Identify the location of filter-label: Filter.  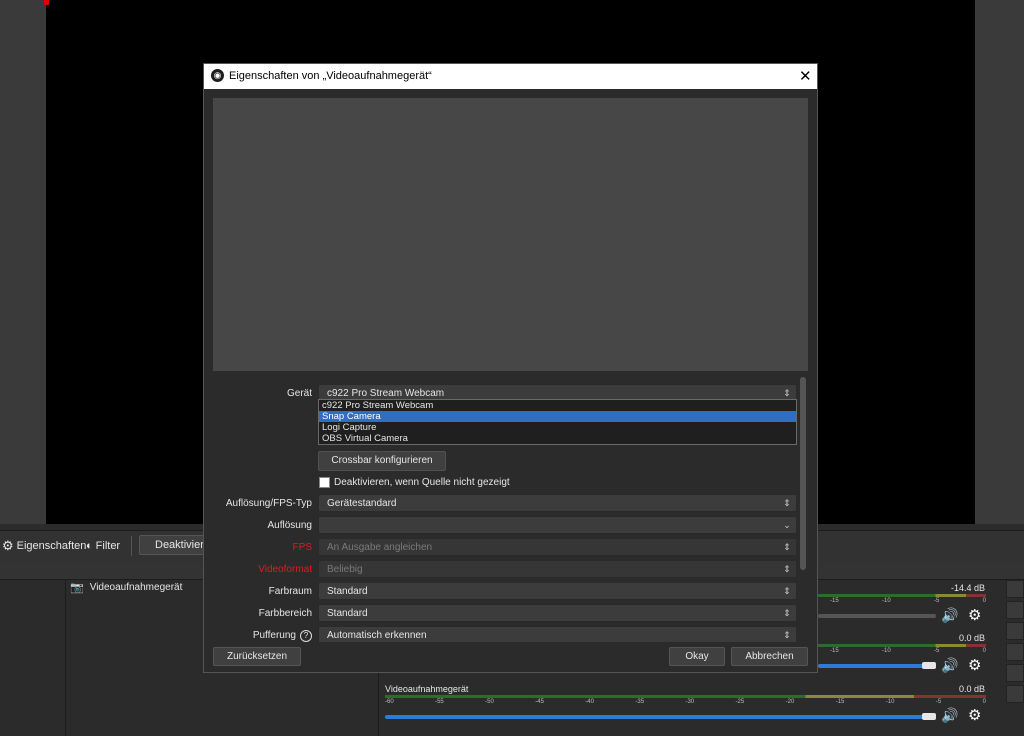
(108, 546).